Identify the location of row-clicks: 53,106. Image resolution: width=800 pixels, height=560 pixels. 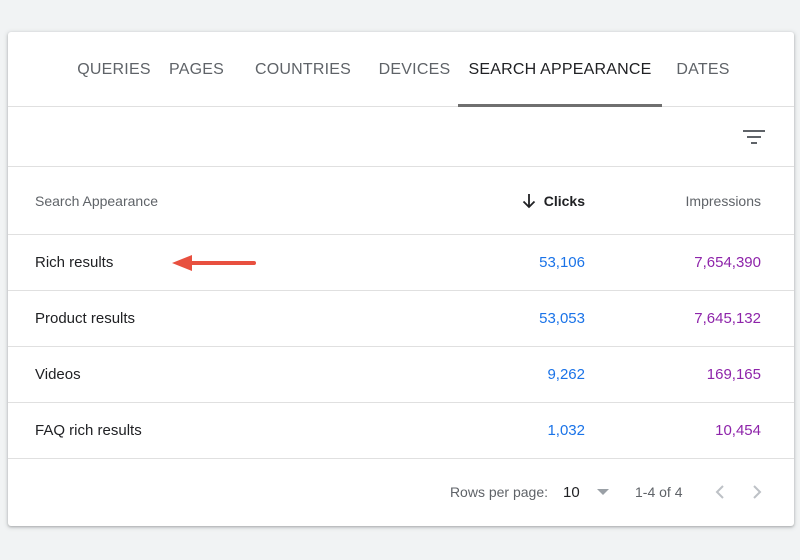
(562, 262).